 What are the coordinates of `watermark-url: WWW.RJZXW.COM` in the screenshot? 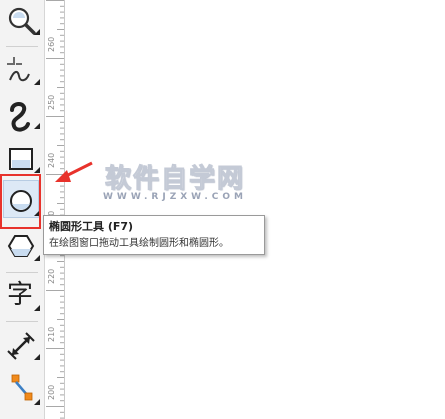 It's located at (175, 197).